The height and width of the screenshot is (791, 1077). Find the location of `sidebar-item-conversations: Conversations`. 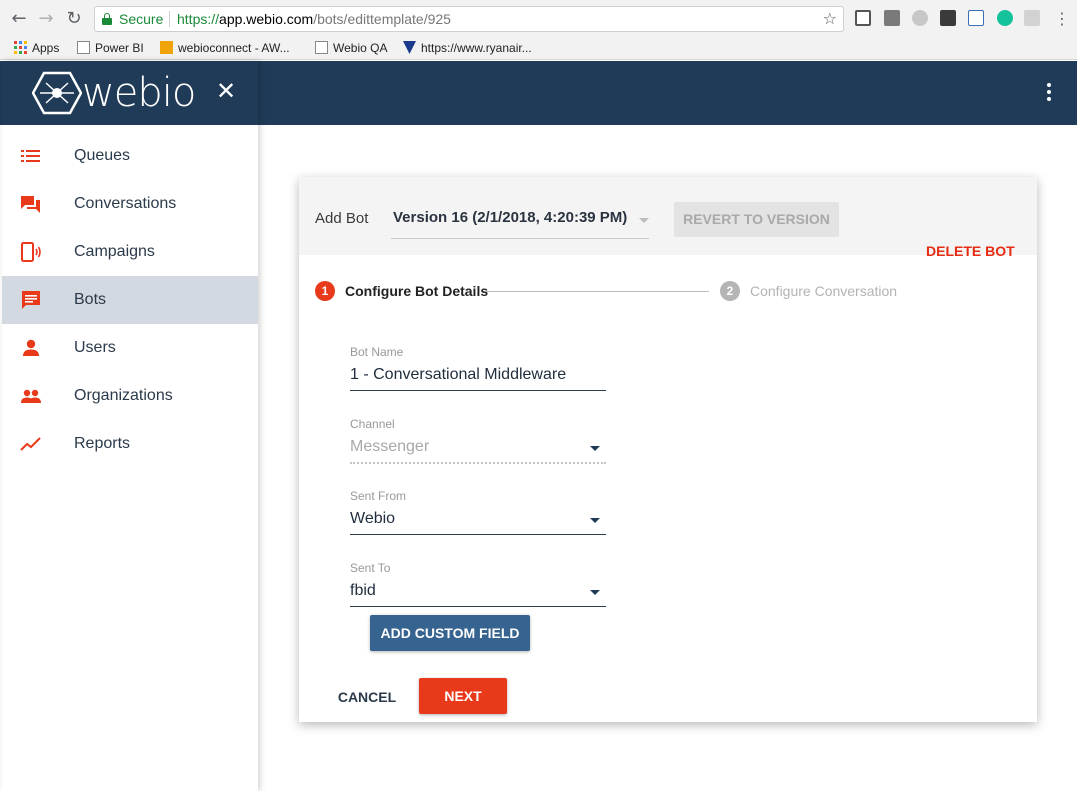

sidebar-item-conversations: Conversations is located at coordinates (130, 204).